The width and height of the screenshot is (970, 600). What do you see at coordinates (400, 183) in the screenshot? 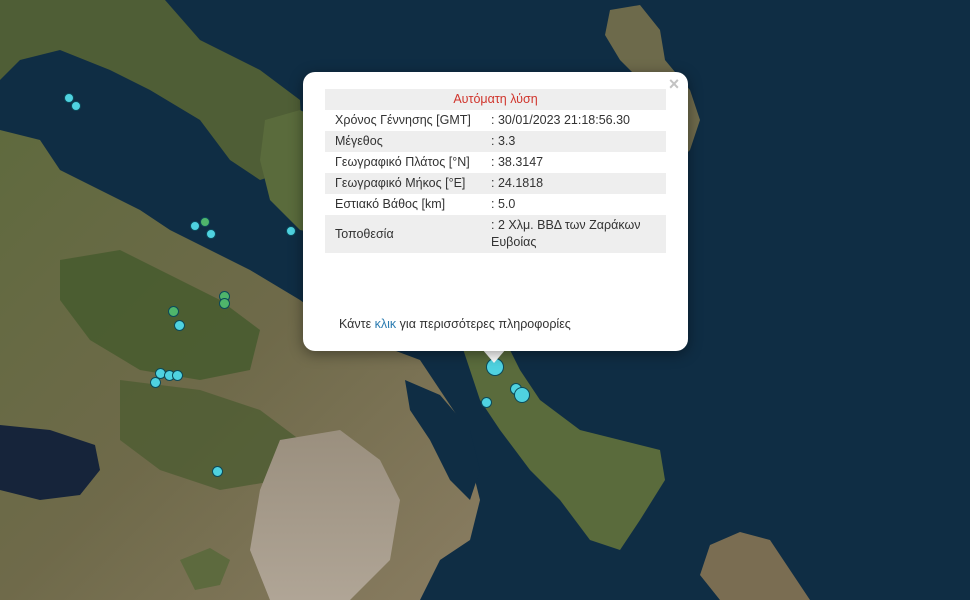
I see `longitude-label: Γεωγραφικό Μήκος [°E]` at bounding box center [400, 183].